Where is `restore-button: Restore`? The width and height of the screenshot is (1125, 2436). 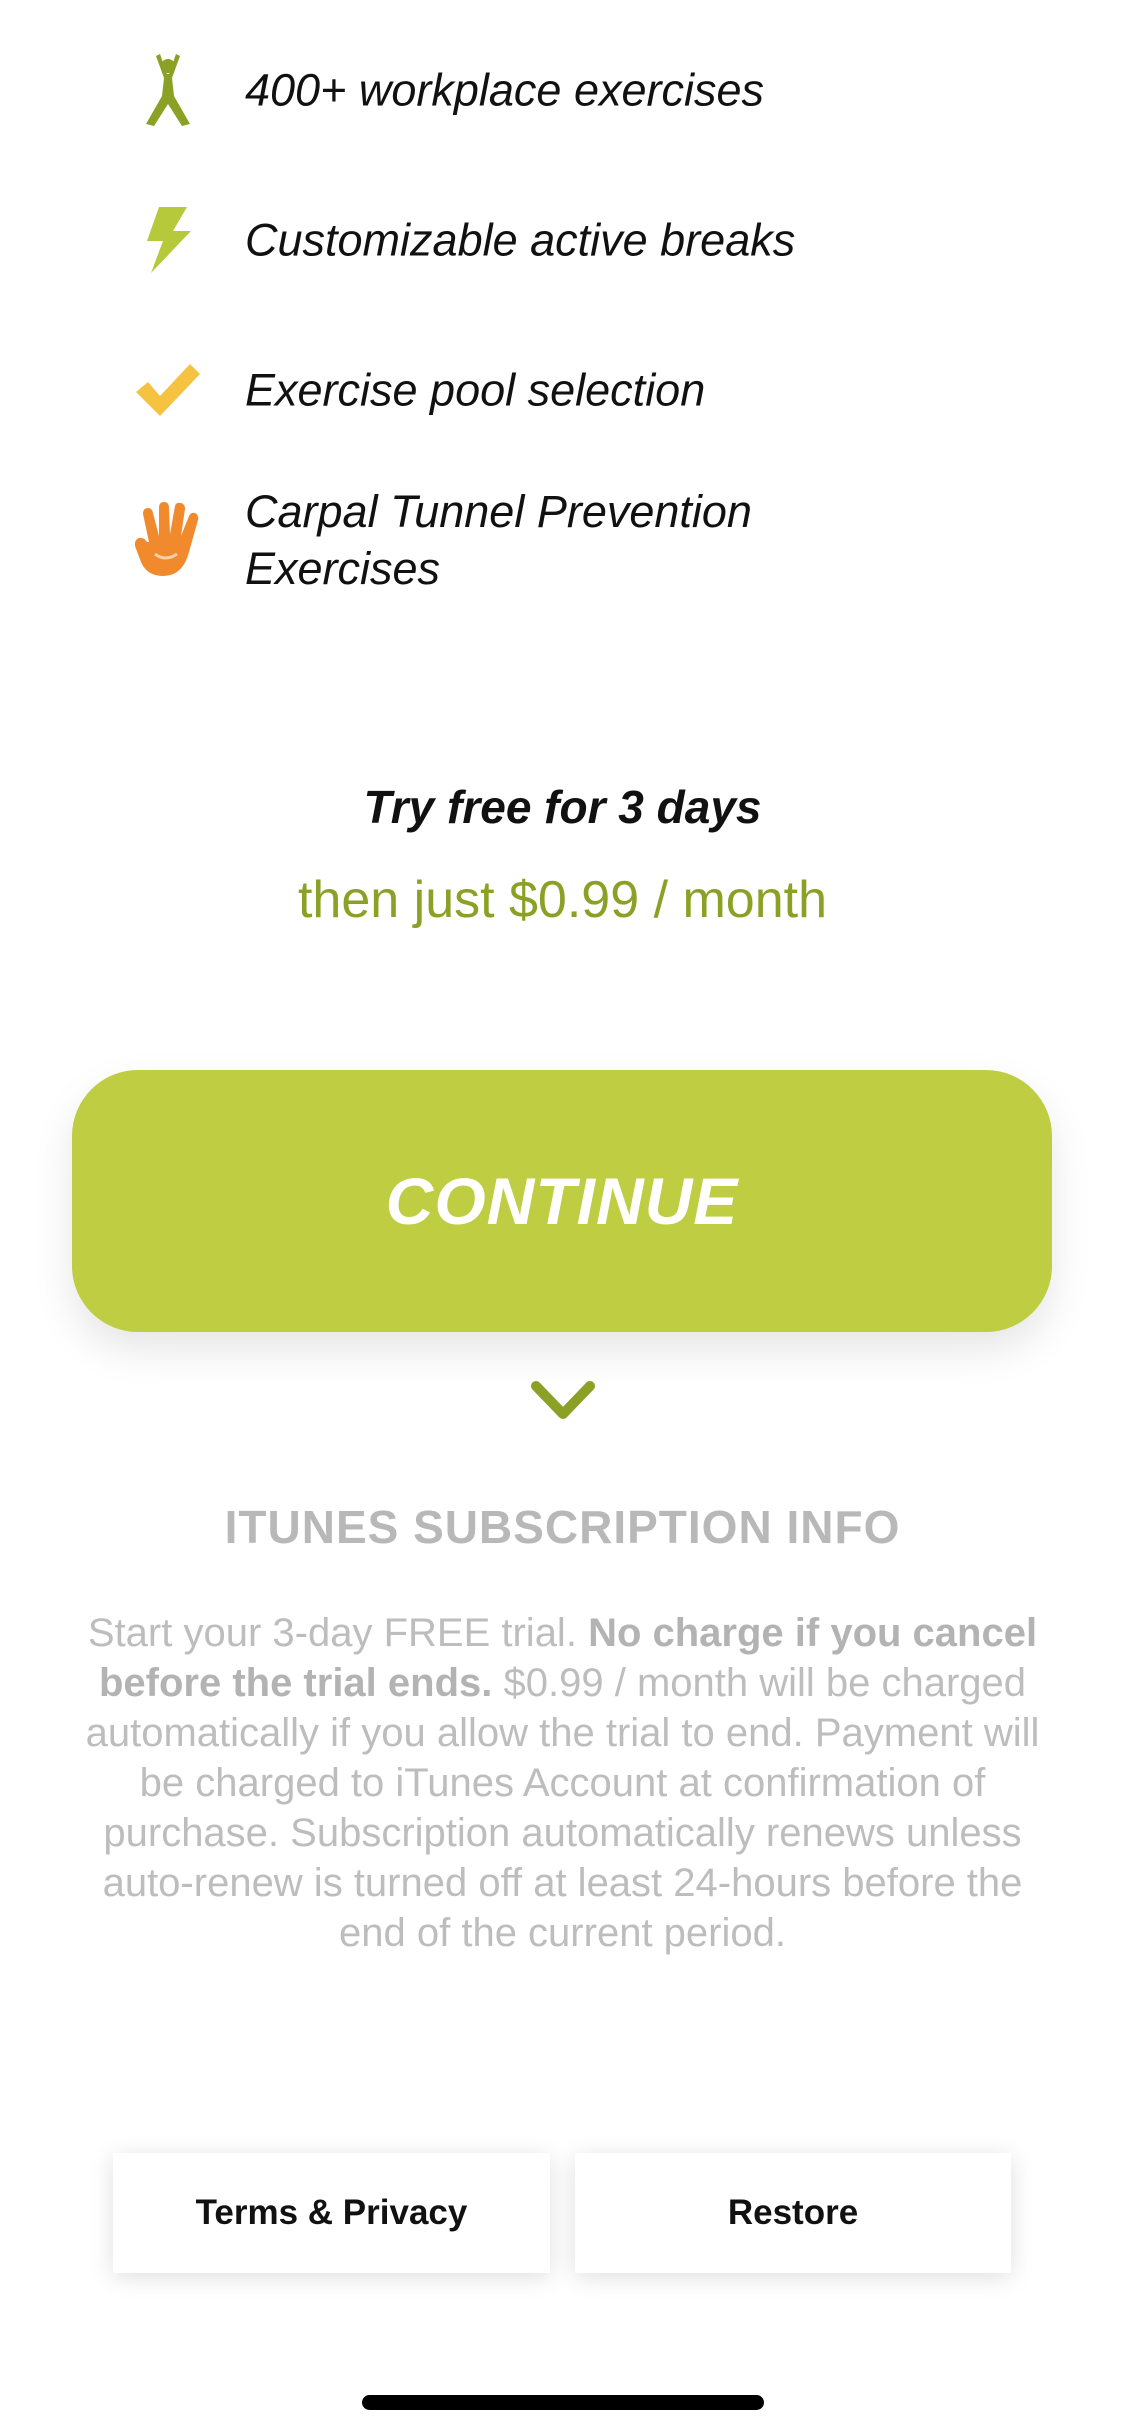 restore-button: Restore is located at coordinates (793, 2213).